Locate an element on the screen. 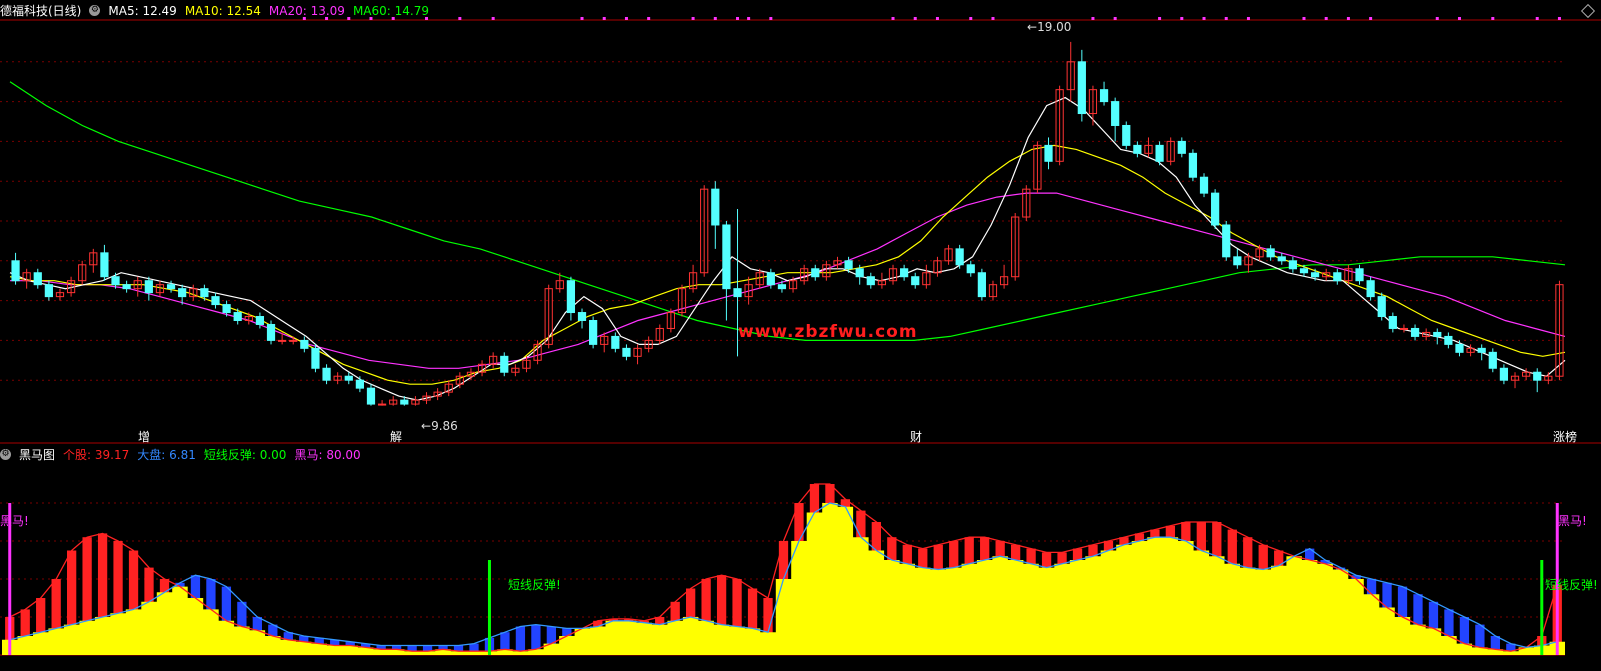  low-price-label: ←9.86 is located at coordinates (439, 426).